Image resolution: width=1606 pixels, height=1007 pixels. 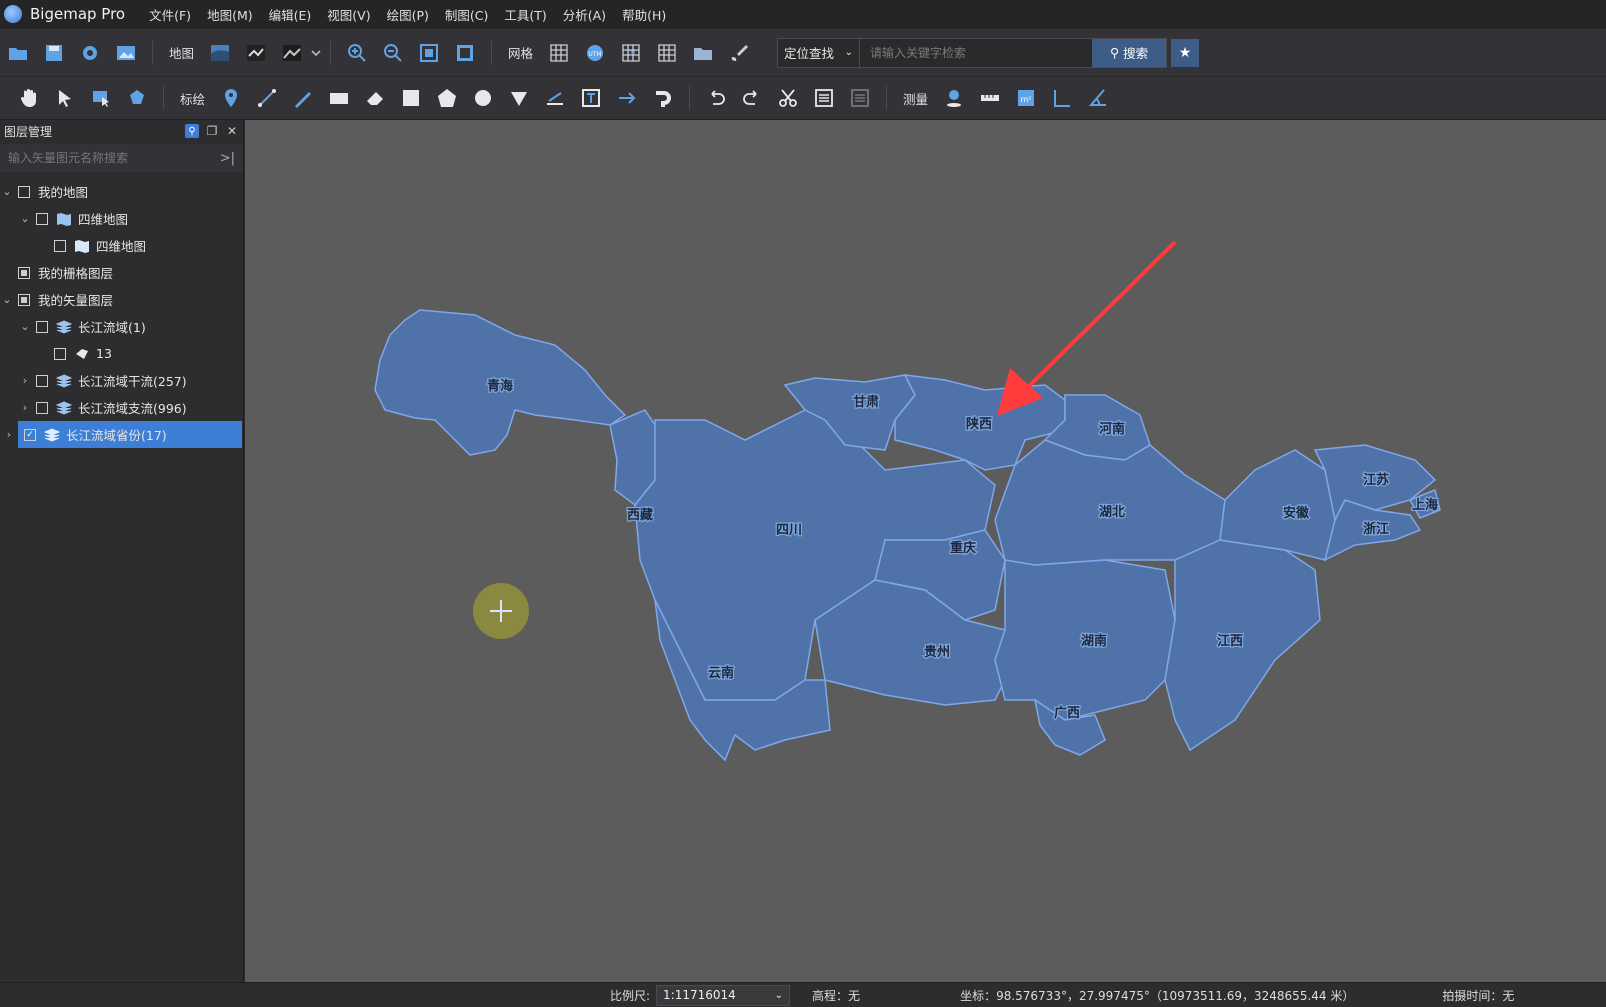 What do you see at coordinates (116, 435) in the screenshot?
I see `tree-row-label: 长江流域省份(17)` at bounding box center [116, 435].